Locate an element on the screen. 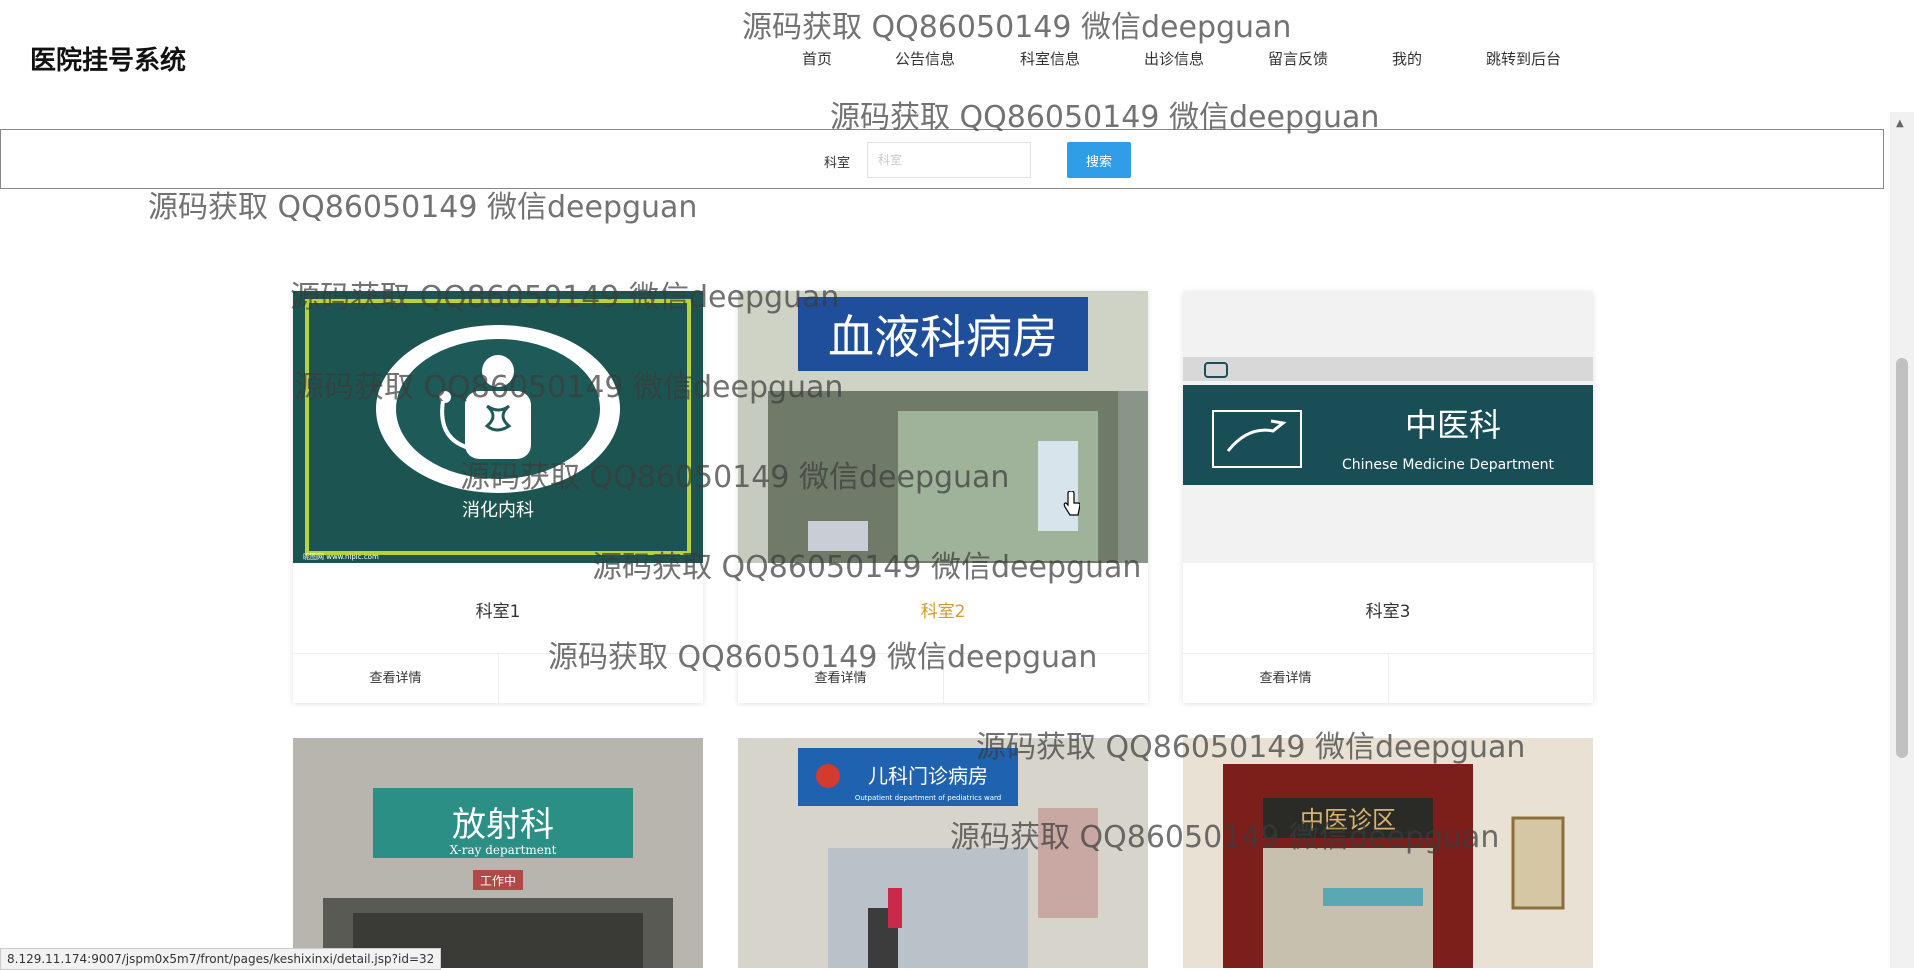 This screenshot has height=970, width=1914. search-bar: 科室 搜索 is located at coordinates (942, 159).